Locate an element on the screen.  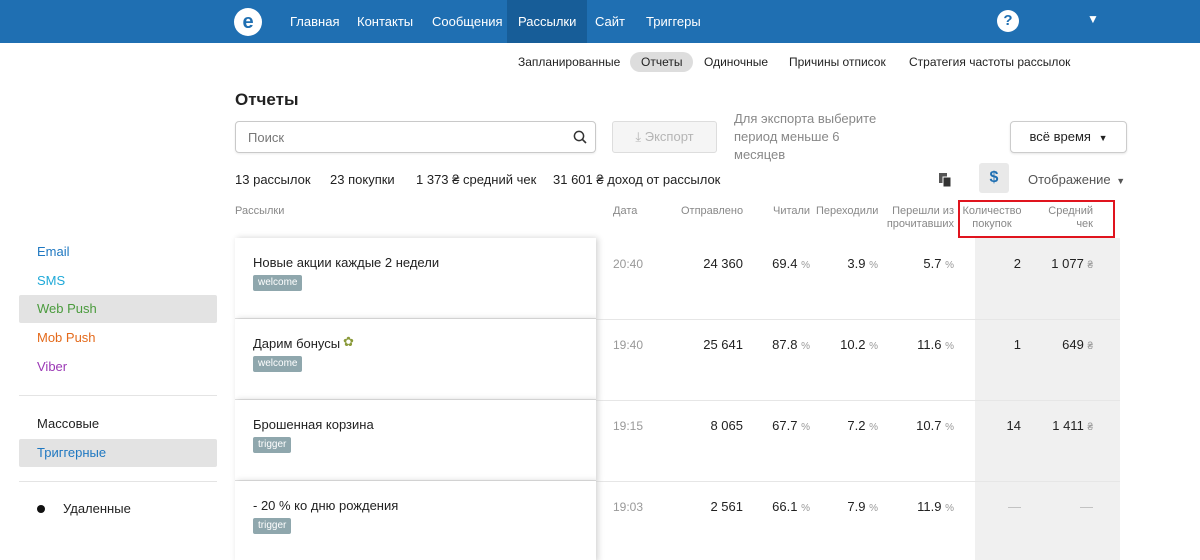
cell-read-value: 66.1 is located at coordinates (785, 506).